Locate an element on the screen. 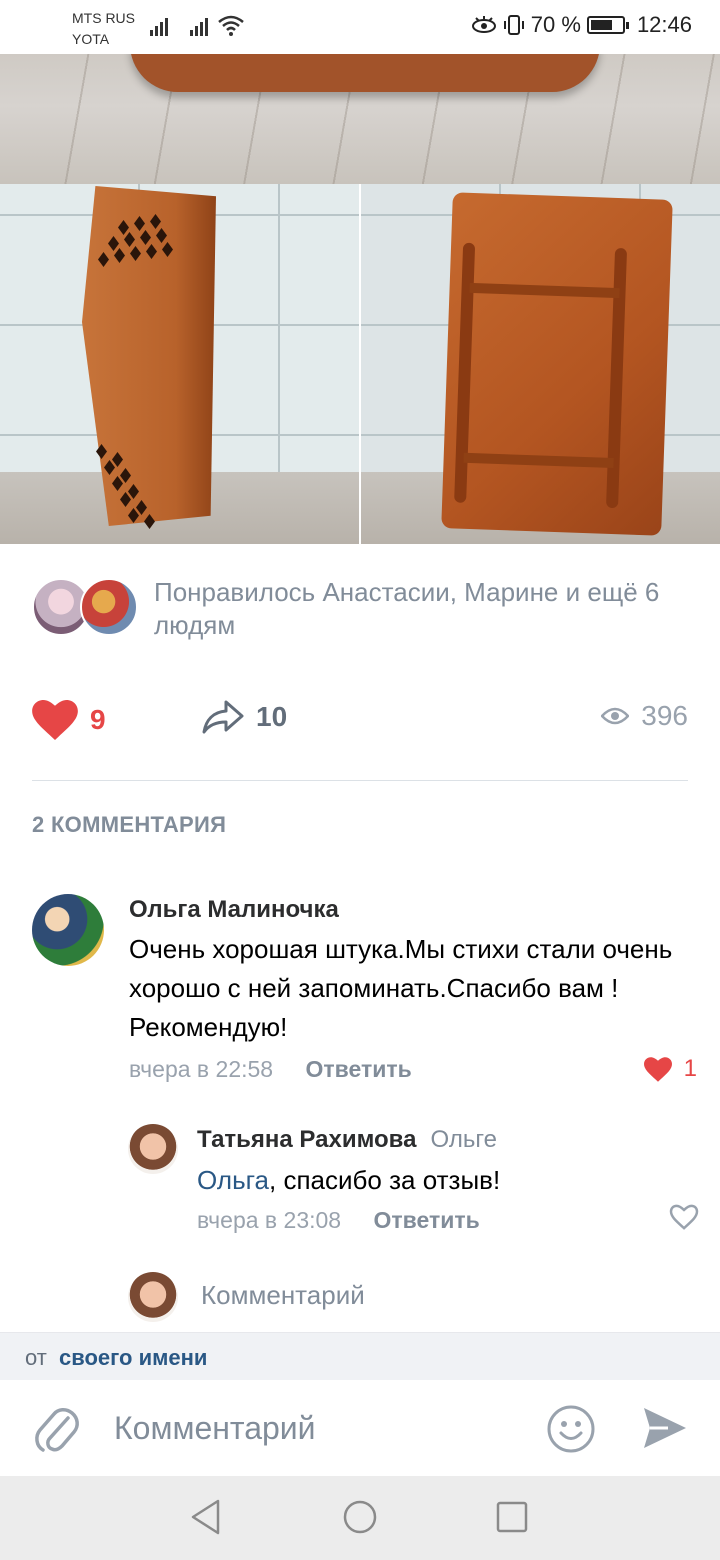 The height and width of the screenshot is (1560, 720). heart-outline-icon is located at coordinates (684, 1217).